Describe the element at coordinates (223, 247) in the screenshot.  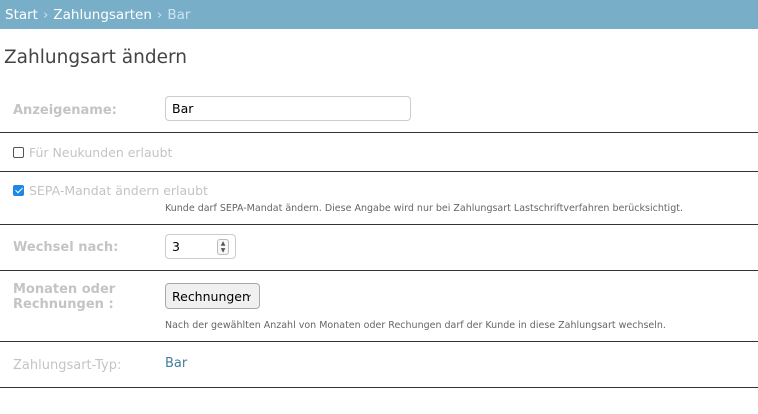
I see `spinner-arrows-icon: ▲ ▼` at that location.